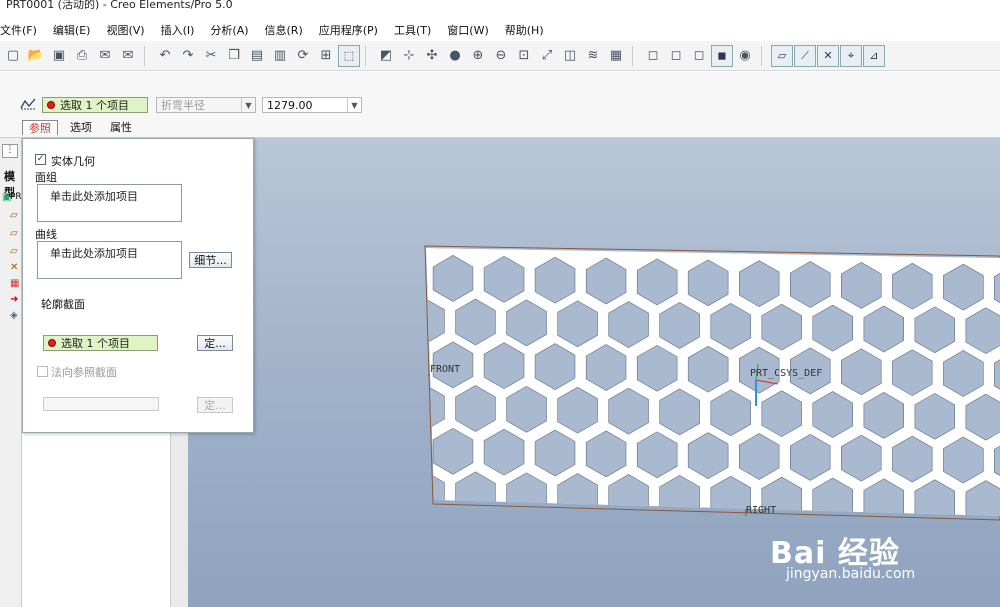  What do you see at coordinates (42, 371) in the screenshot?
I see `normal-ref-checkbox` at bounding box center [42, 371].